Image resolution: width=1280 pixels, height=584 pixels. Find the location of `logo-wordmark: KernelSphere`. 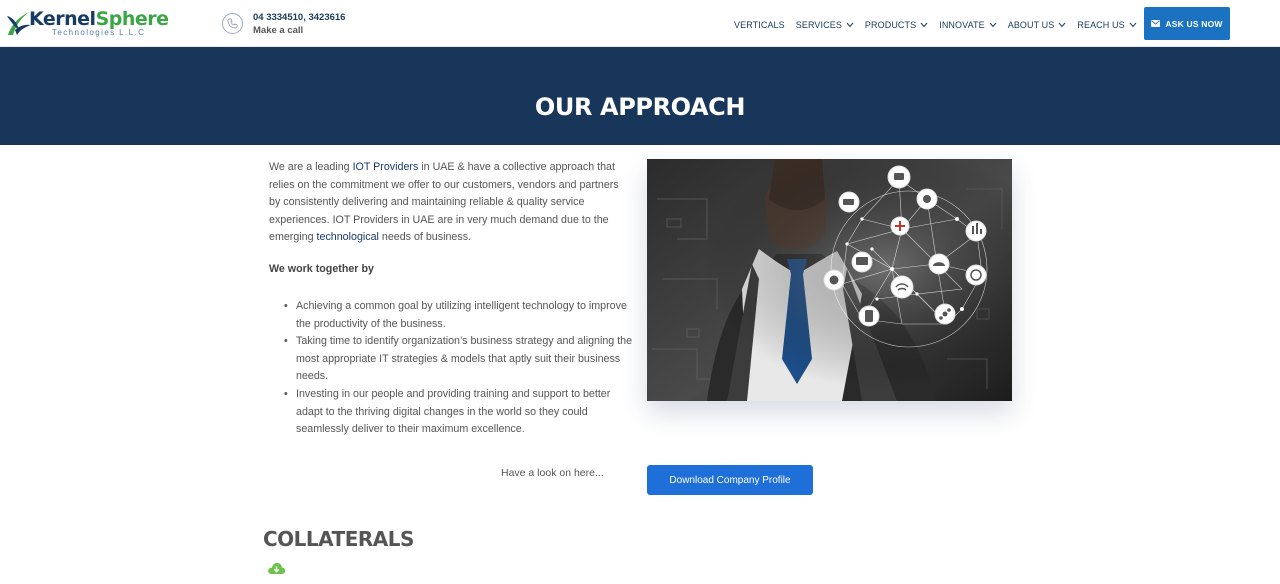

logo-wordmark: KernelSphere is located at coordinates (99, 19).